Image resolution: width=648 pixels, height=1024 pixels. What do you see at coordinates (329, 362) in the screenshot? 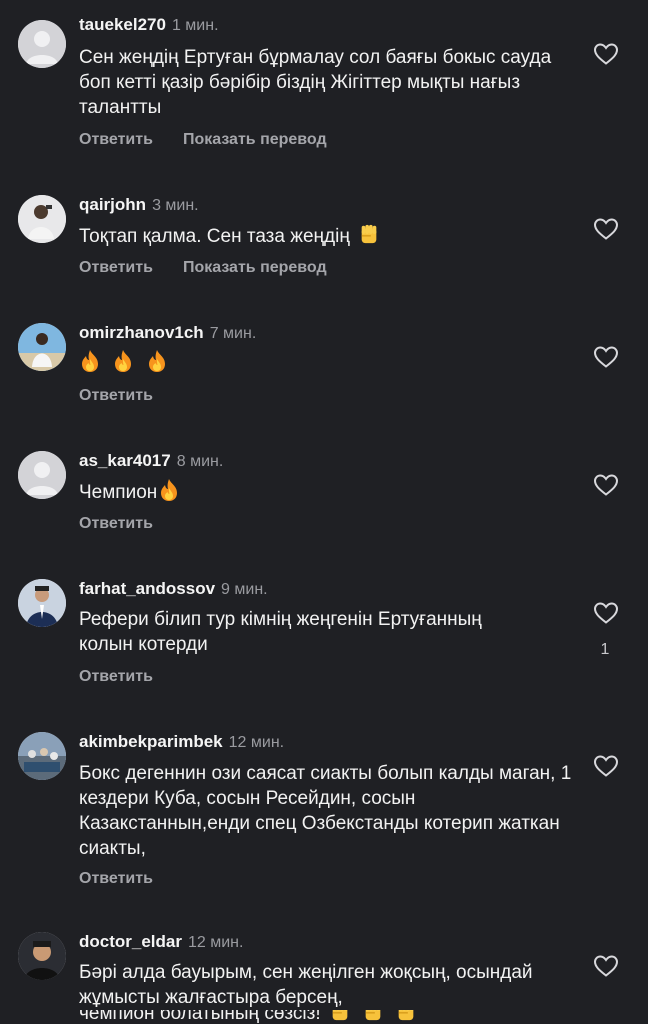
I see `comment-text` at bounding box center [329, 362].